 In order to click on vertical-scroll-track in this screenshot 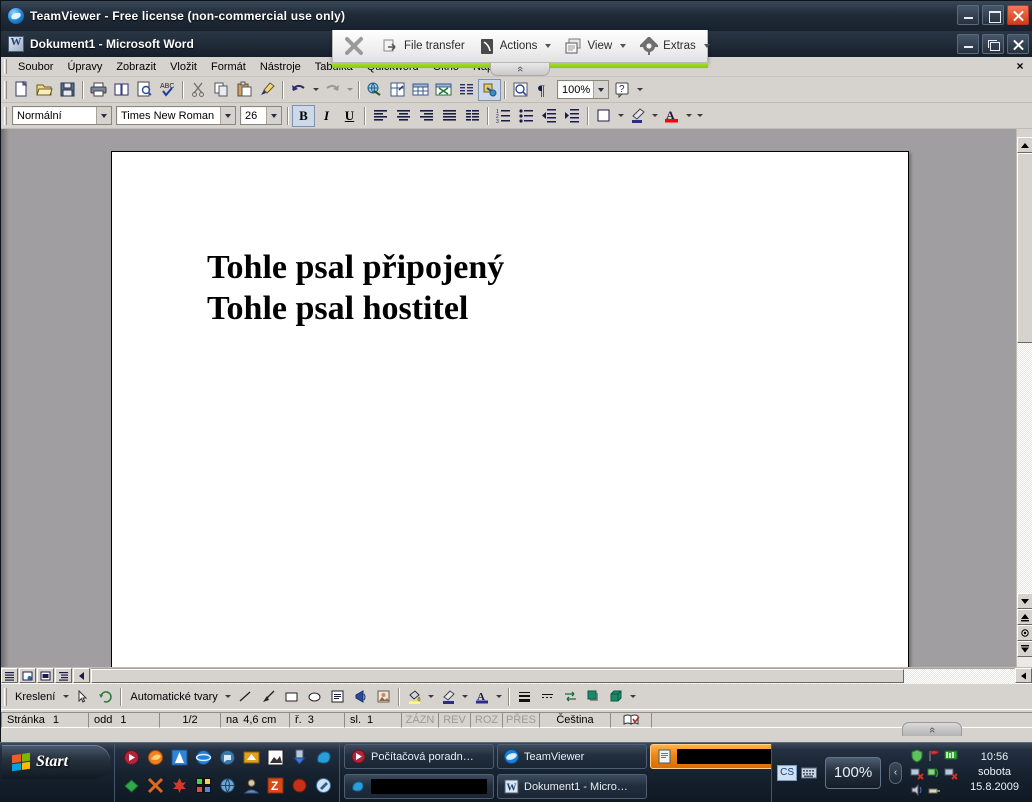, I will do `click(1024, 468)`.